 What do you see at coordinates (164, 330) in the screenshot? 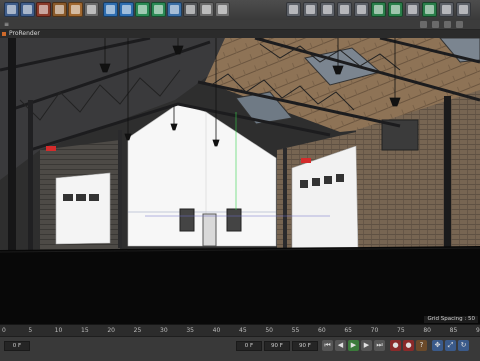
I see `timeline-tick-label: 30` at bounding box center [164, 330].